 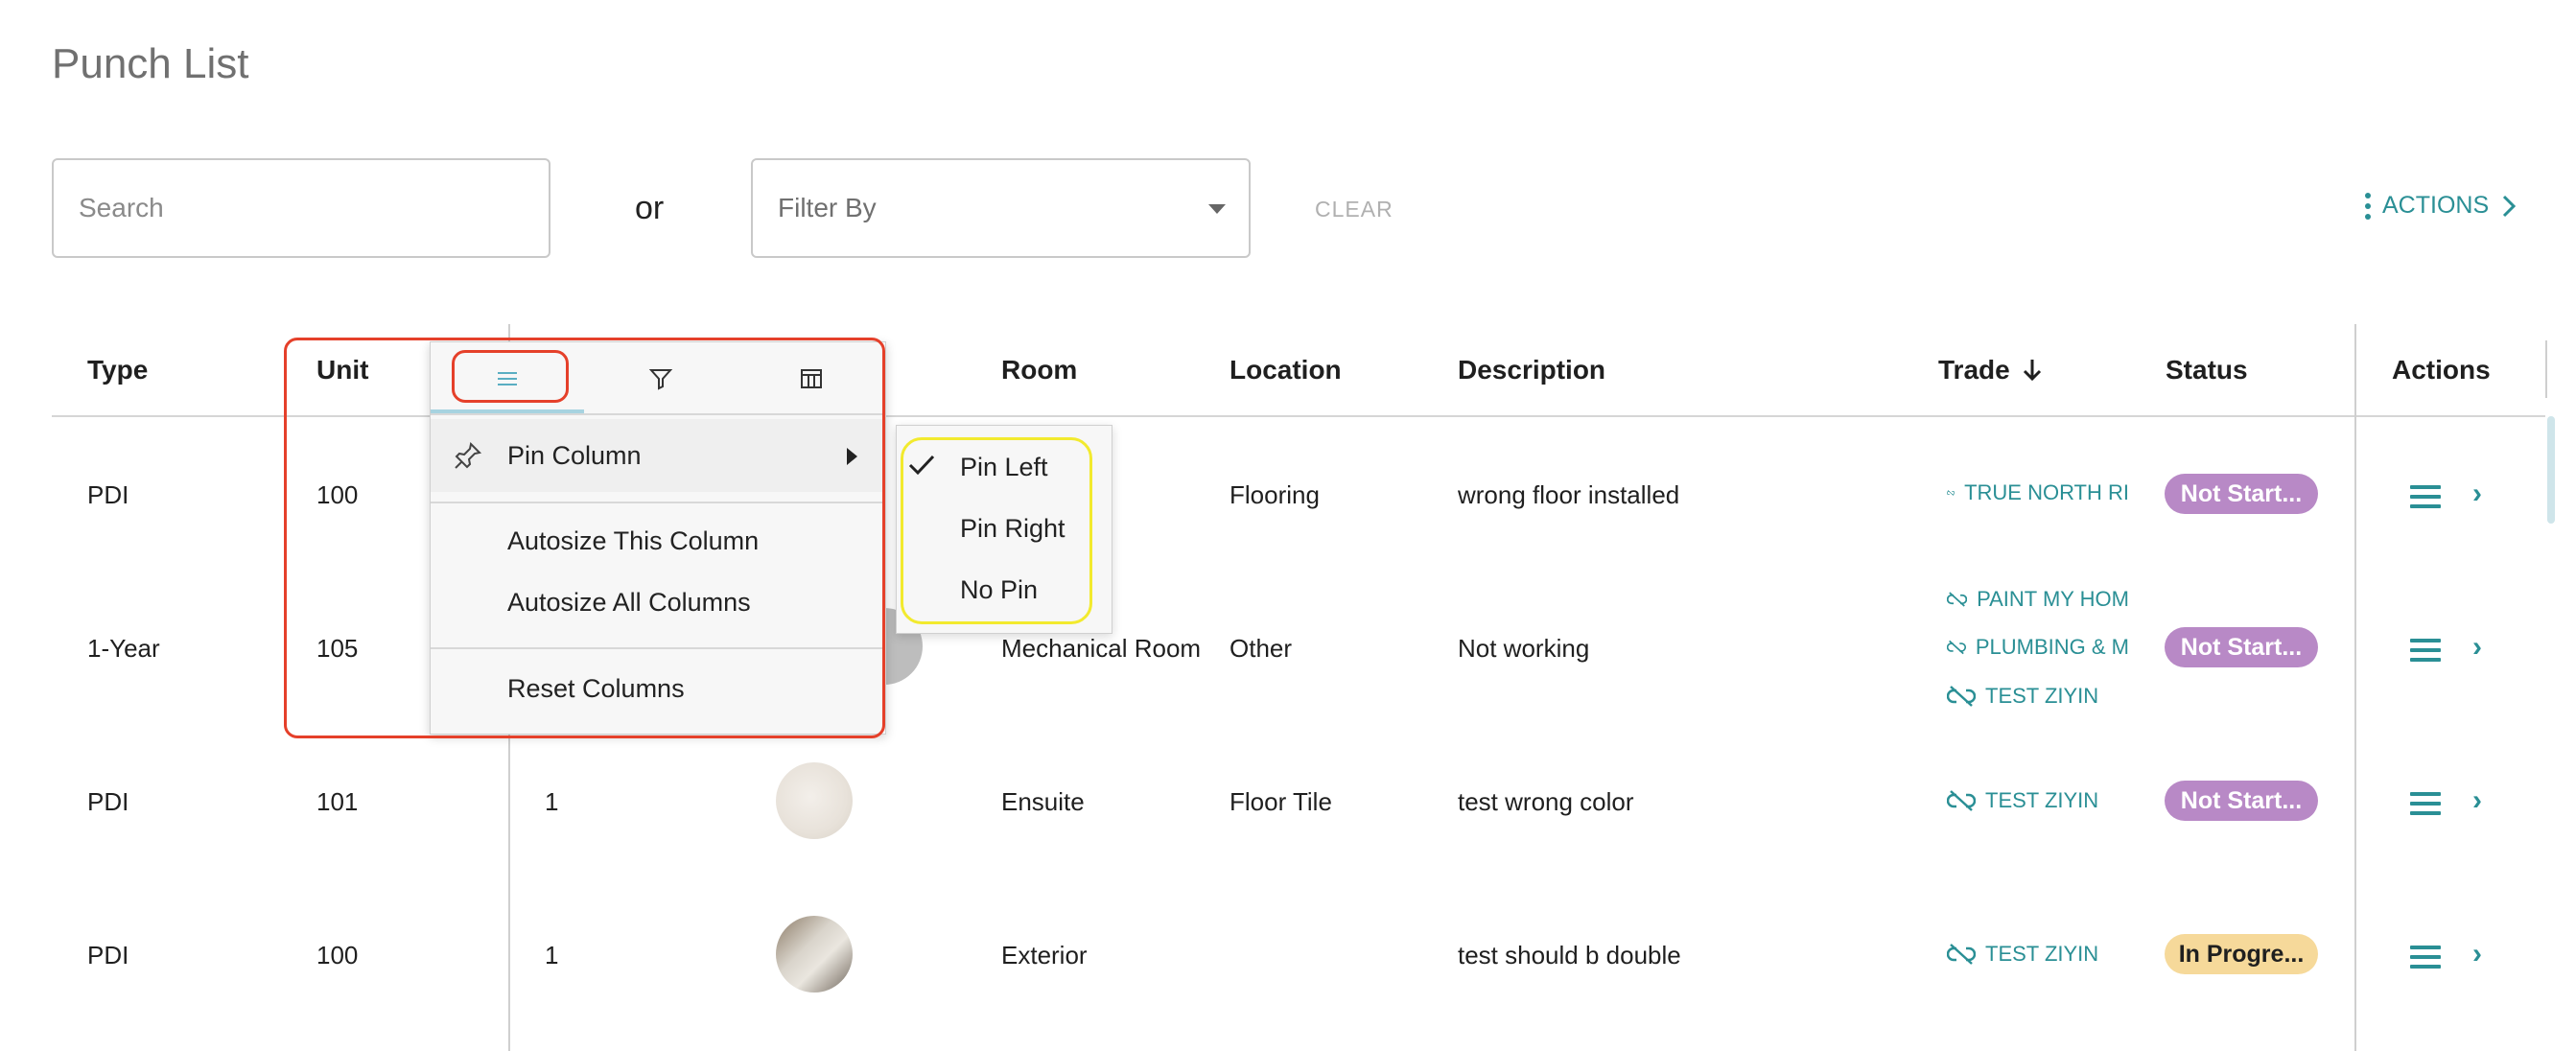 What do you see at coordinates (123, 648) in the screenshot?
I see `cell-type: 1-Year` at bounding box center [123, 648].